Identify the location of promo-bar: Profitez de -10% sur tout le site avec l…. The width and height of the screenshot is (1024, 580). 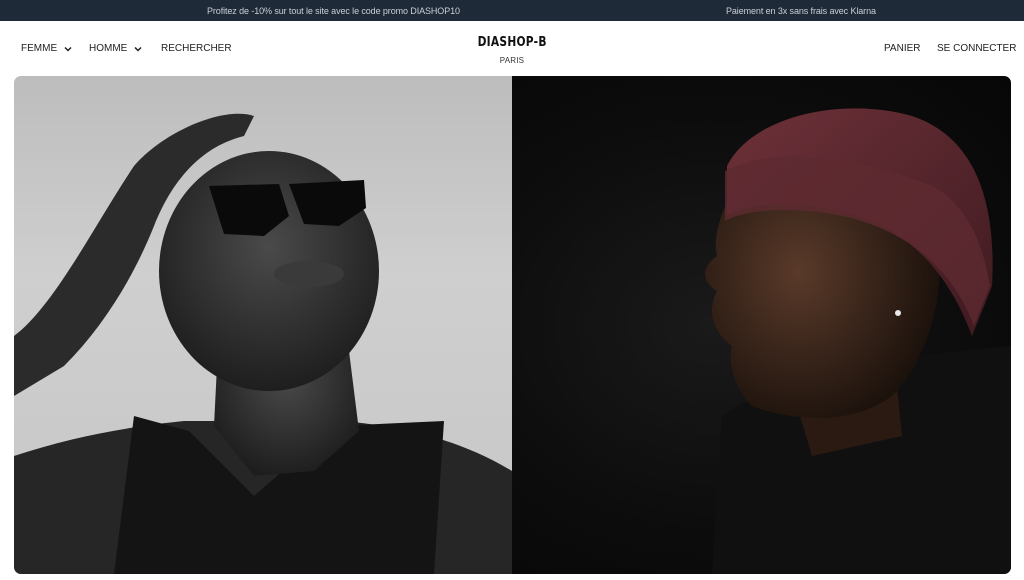
(512, 10).